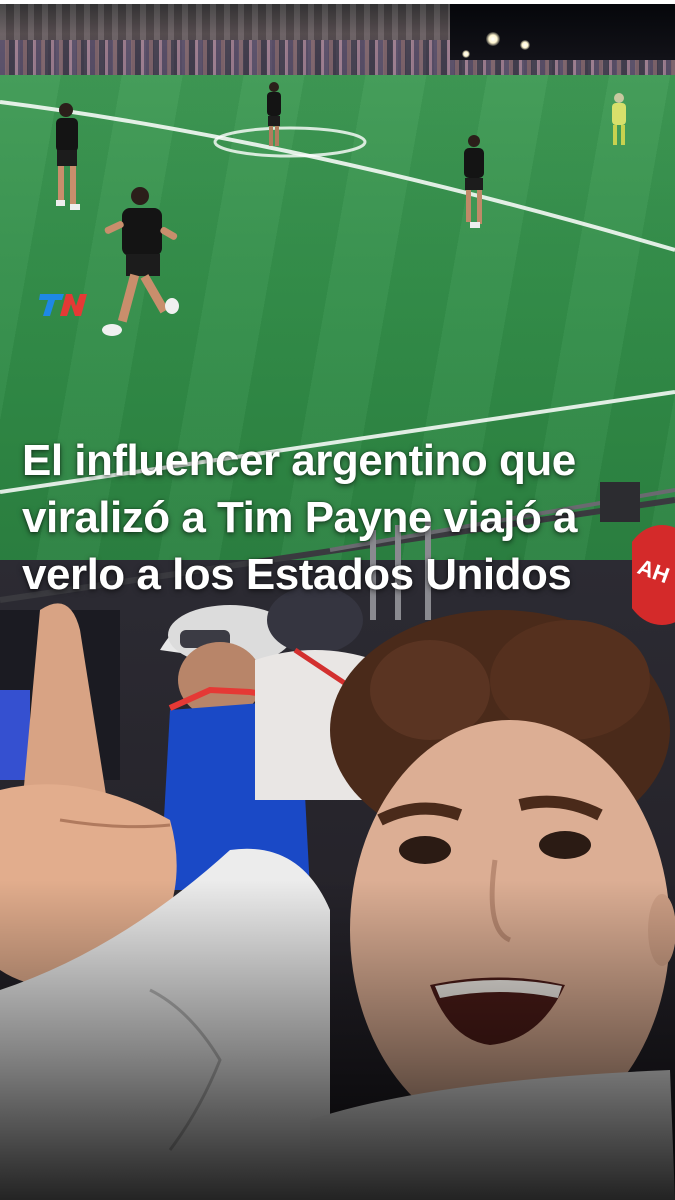  I want to click on top-edge, so click(337, 2).